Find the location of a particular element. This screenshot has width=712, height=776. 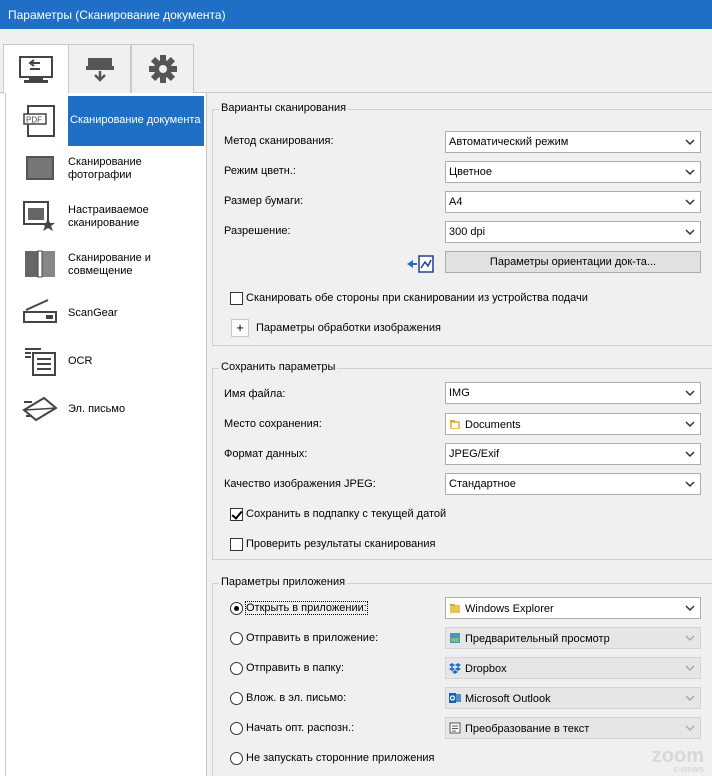

sidebar-item-scangear: ScanGear is located at coordinates (106, 313).